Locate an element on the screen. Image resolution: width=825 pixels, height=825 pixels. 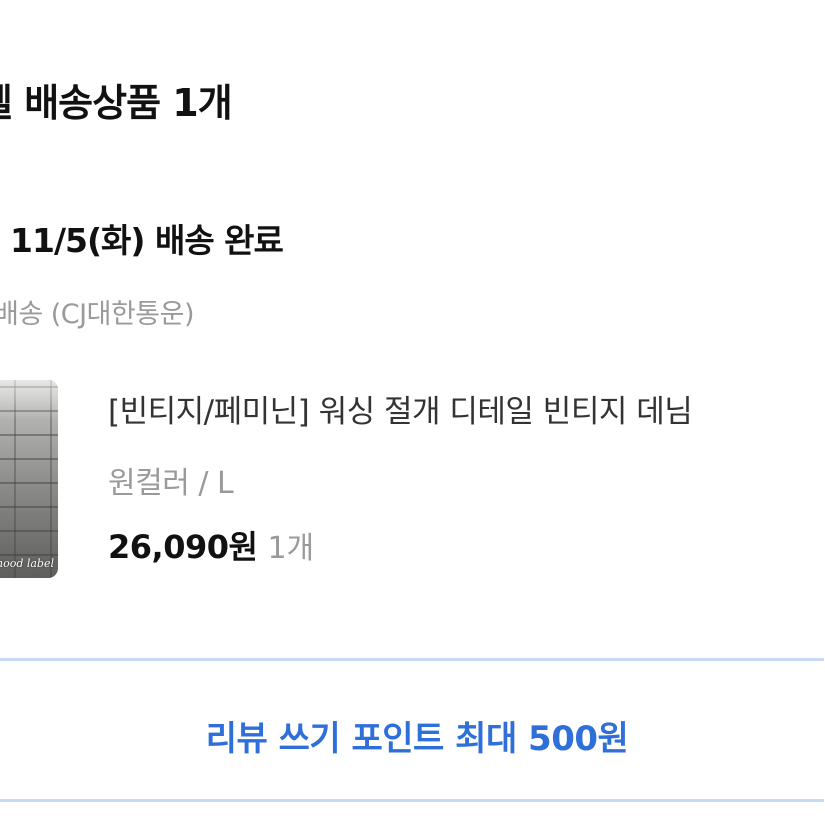
product-option: 원컬러 / L is located at coordinates (171, 483).